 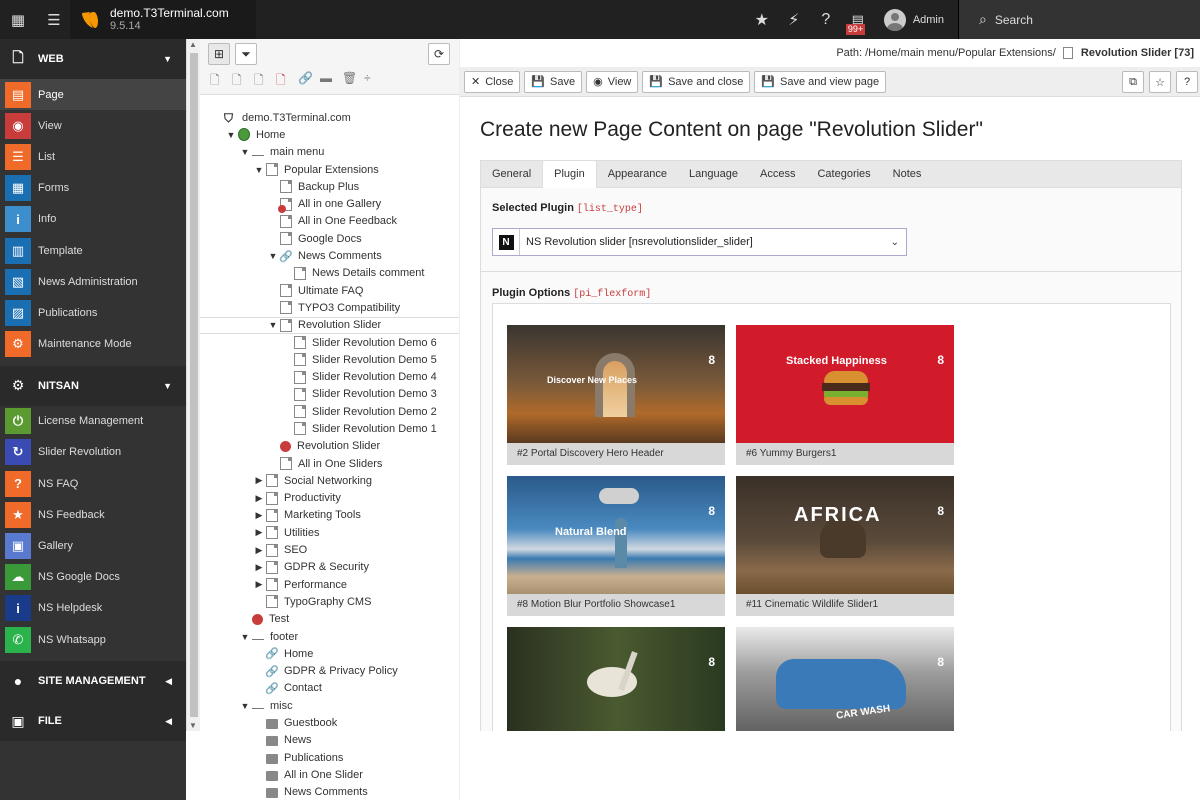 What do you see at coordinates (329, 273) in the screenshot?
I see `tree-node: News Details comment` at bounding box center [329, 273].